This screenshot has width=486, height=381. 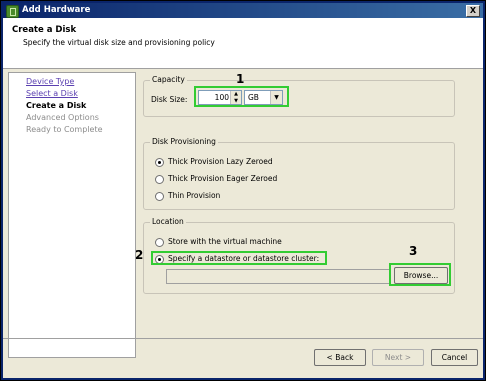 I want to click on disk-size-label: Disk Size:, so click(x=169, y=99).